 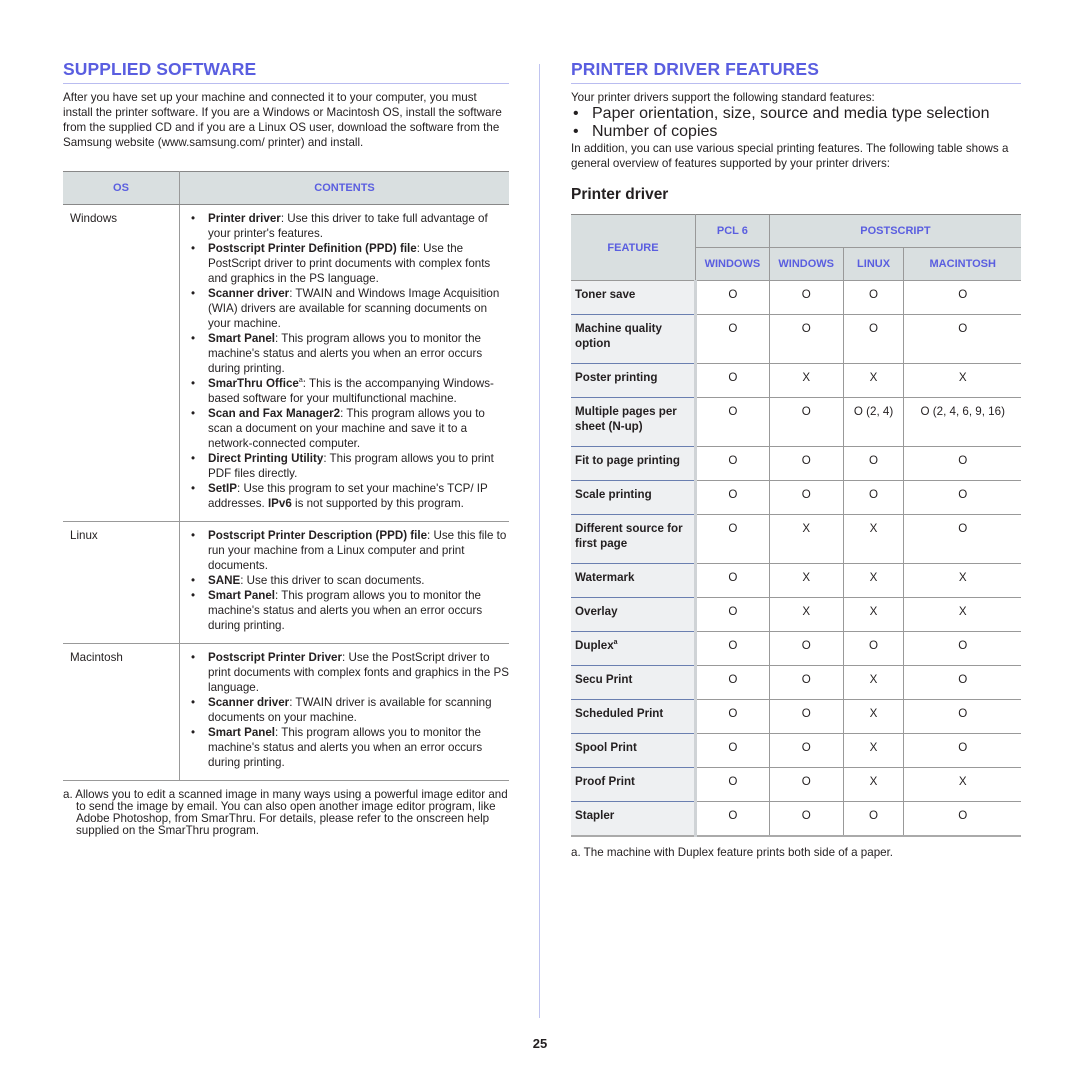 What do you see at coordinates (275, 657) in the screenshot?
I see `item-name: Postscript Printer Driver` at bounding box center [275, 657].